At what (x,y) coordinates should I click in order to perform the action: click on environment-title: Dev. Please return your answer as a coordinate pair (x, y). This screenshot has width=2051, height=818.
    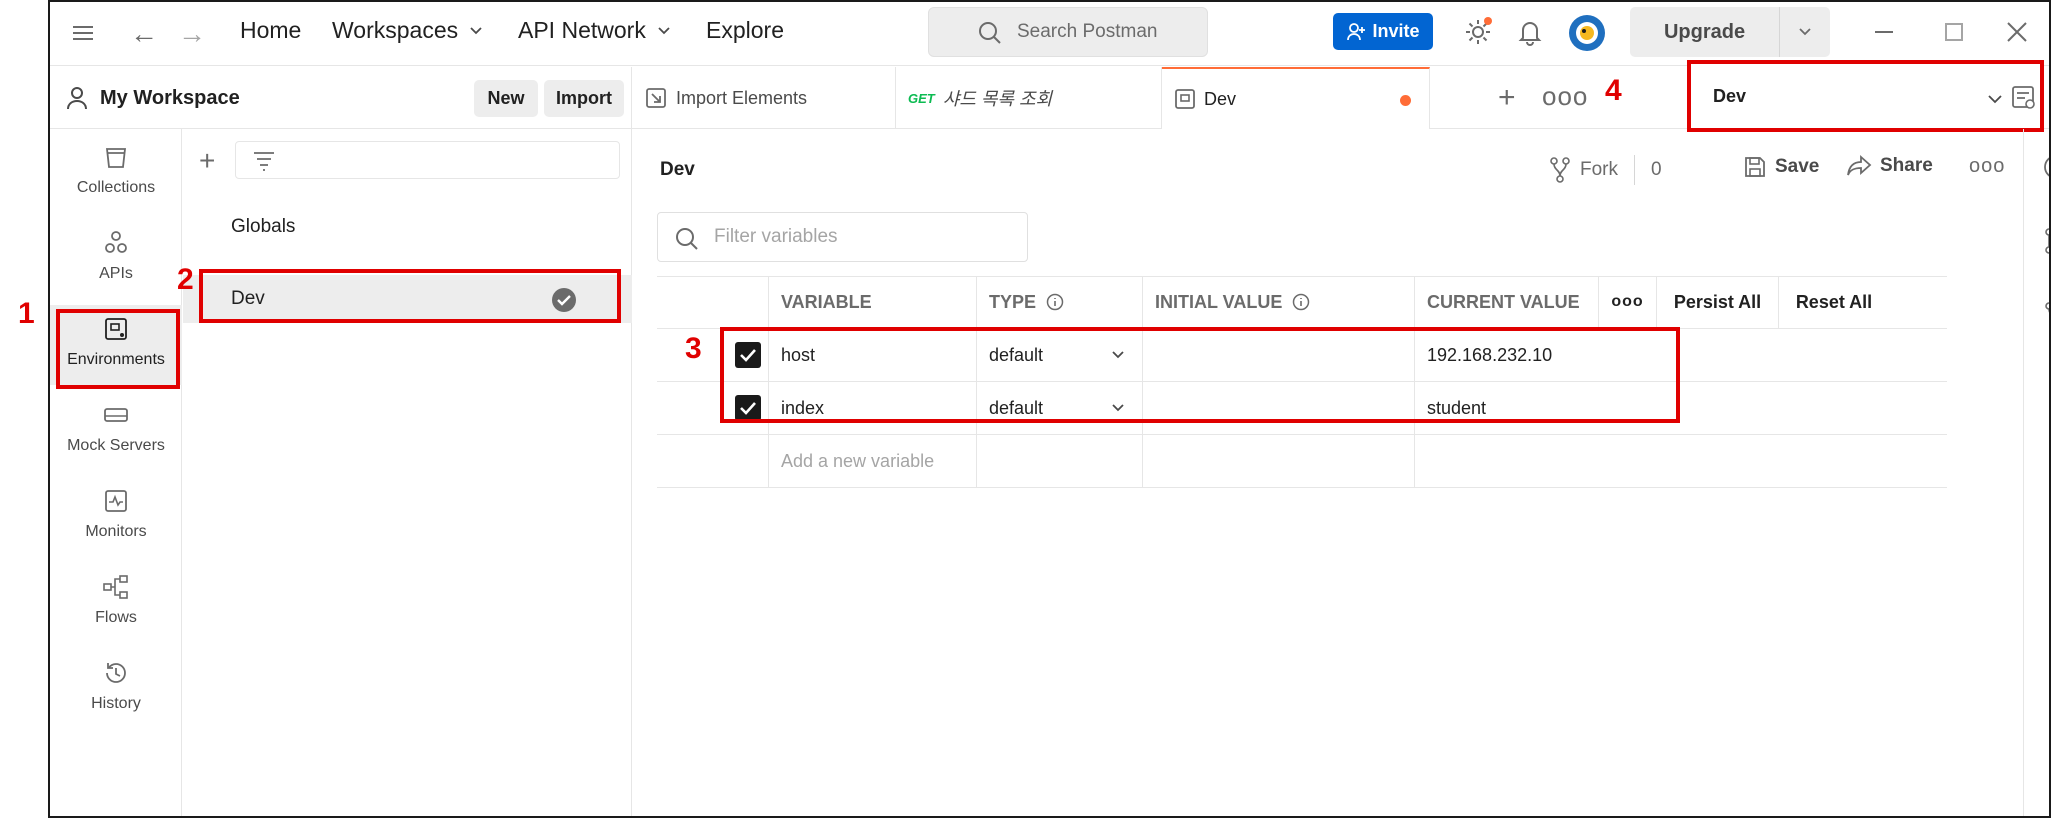
    Looking at the image, I should click on (677, 169).